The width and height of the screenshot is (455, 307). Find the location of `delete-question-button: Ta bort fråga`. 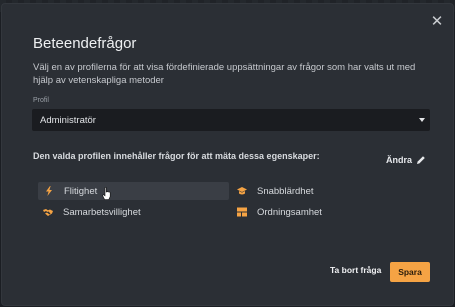

delete-question-button: Ta bort fråga is located at coordinates (355, 270).